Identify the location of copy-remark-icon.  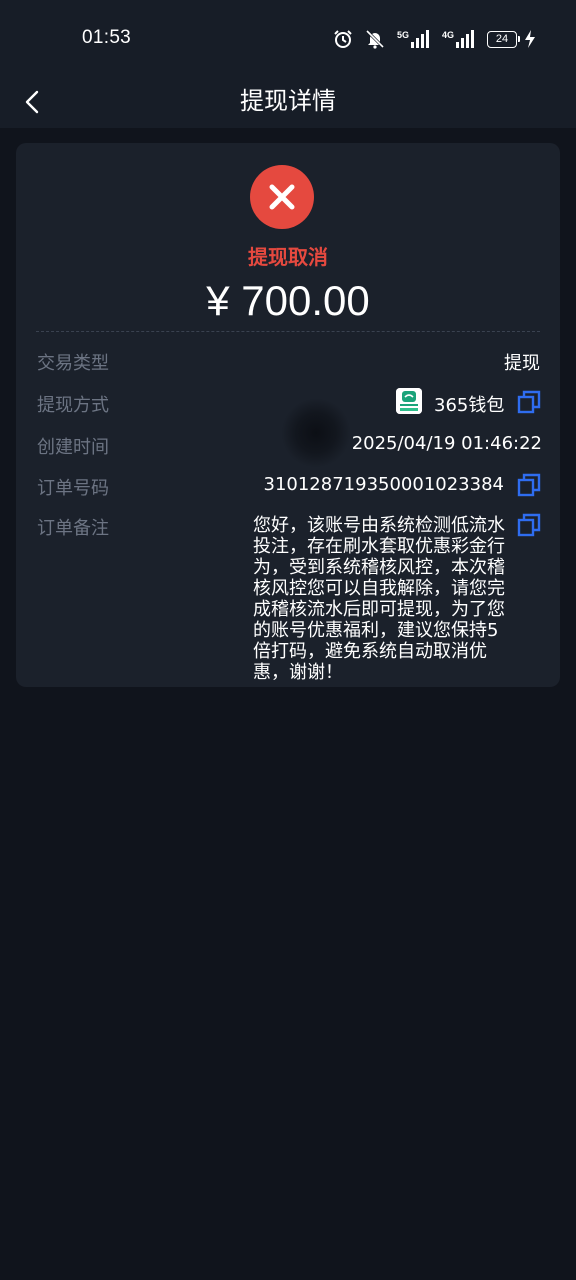
(529, 525).